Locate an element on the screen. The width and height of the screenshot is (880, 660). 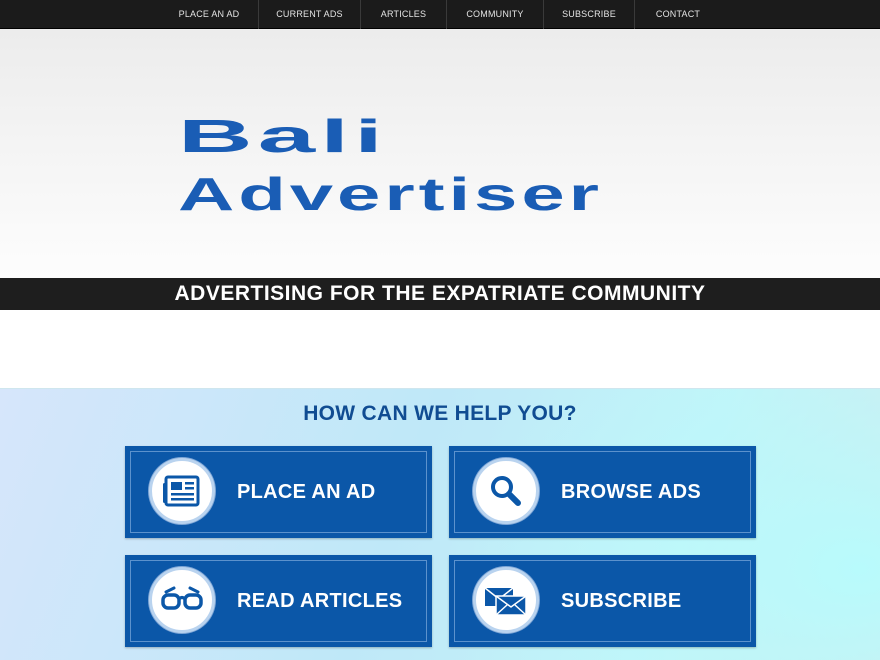
subscribe-button: SUBSCRIBE is located at coordinates (602, 601).